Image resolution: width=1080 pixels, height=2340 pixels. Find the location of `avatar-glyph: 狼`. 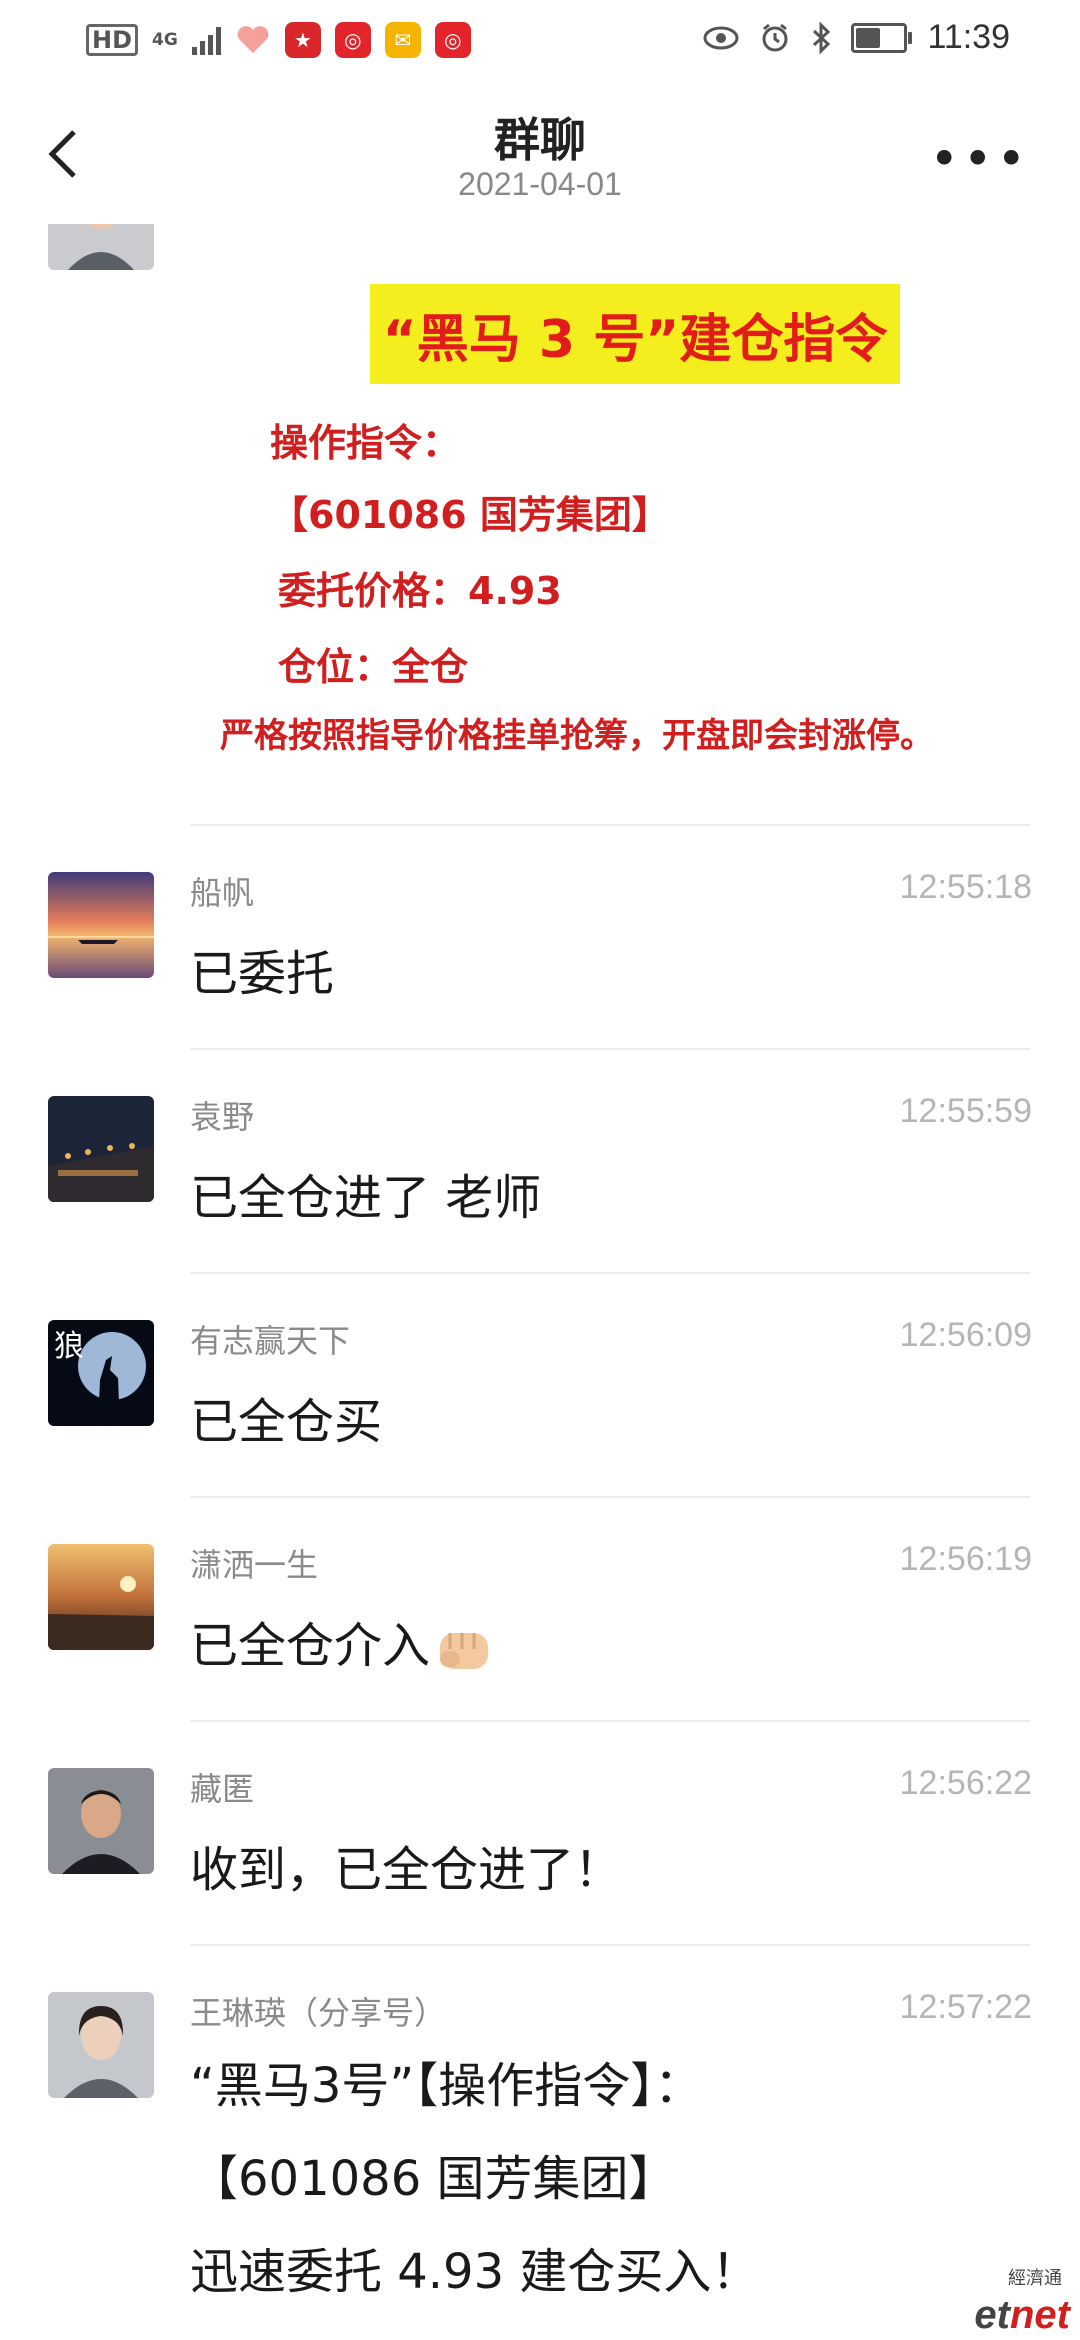

avatar-glyph: 狼 is located at coordinates (69, 1346).